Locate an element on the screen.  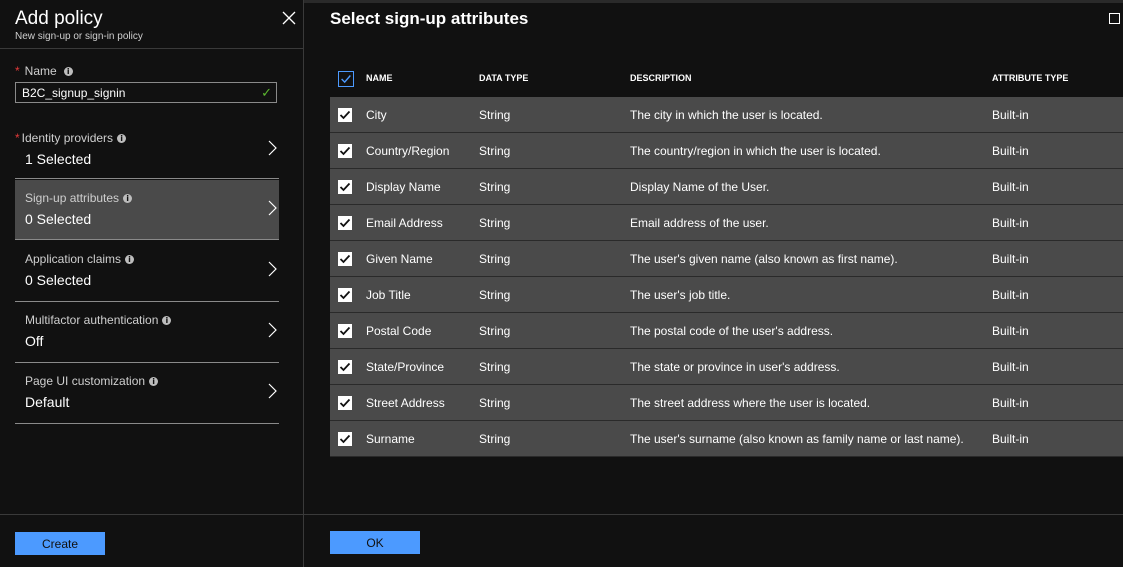
name-label-text: Name is located at coordinates (40, 71).